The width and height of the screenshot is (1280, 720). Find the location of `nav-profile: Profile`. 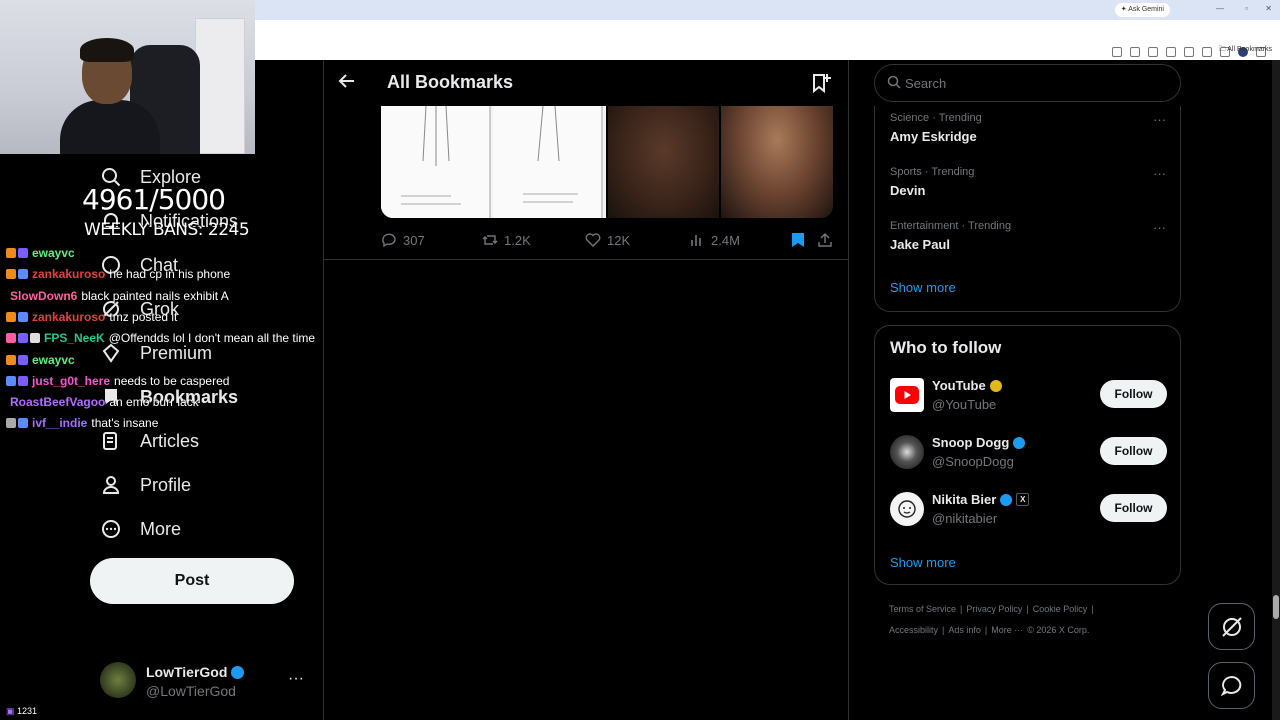

nav-profile: Profile is located at coordinates (145, 485).